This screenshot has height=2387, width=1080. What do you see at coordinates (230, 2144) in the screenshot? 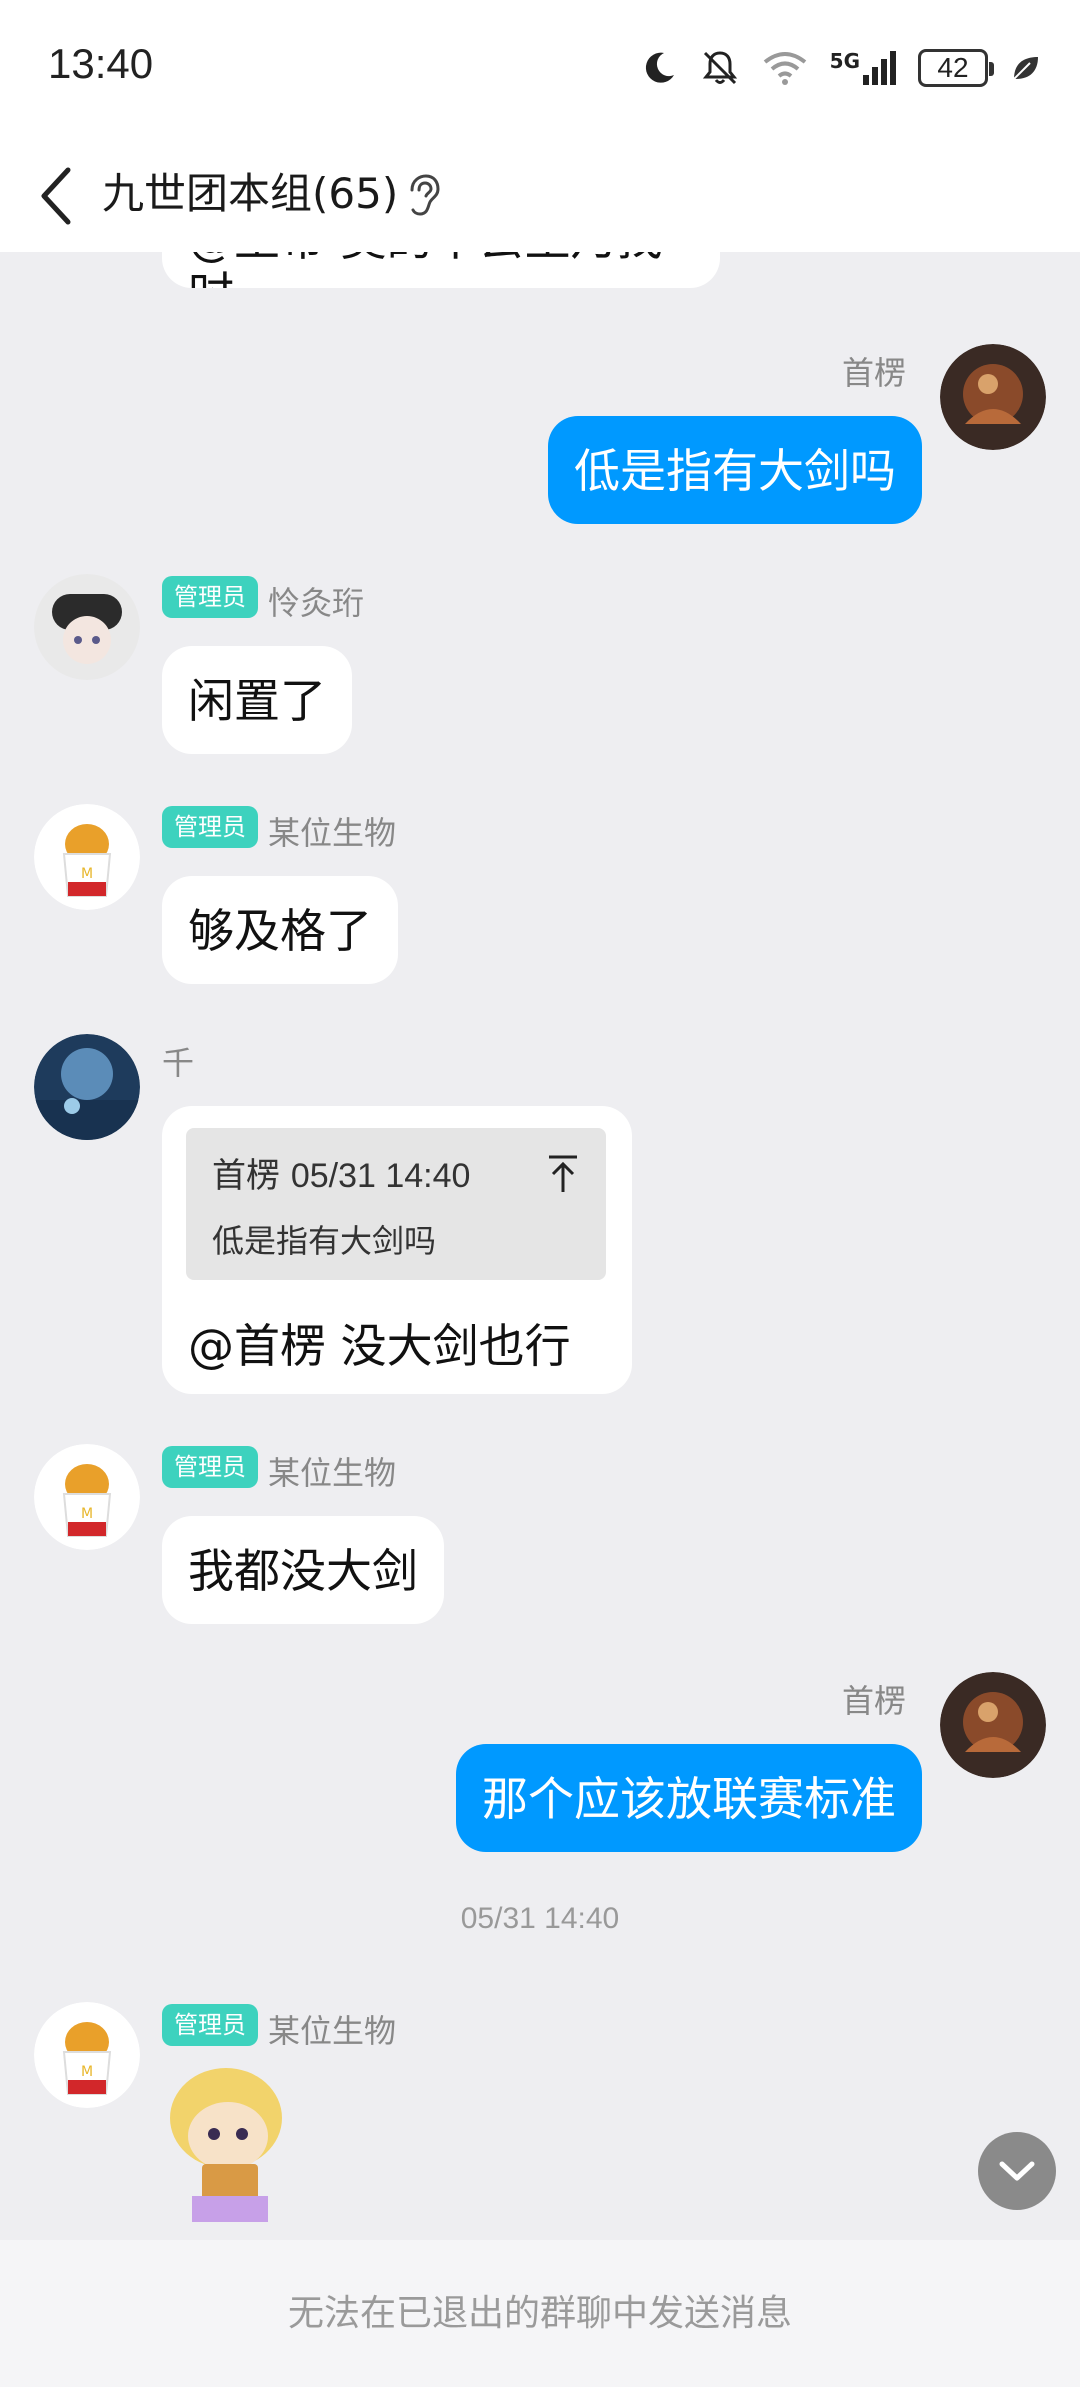
I see `sticker-image` at bounding box center [230, 2144].